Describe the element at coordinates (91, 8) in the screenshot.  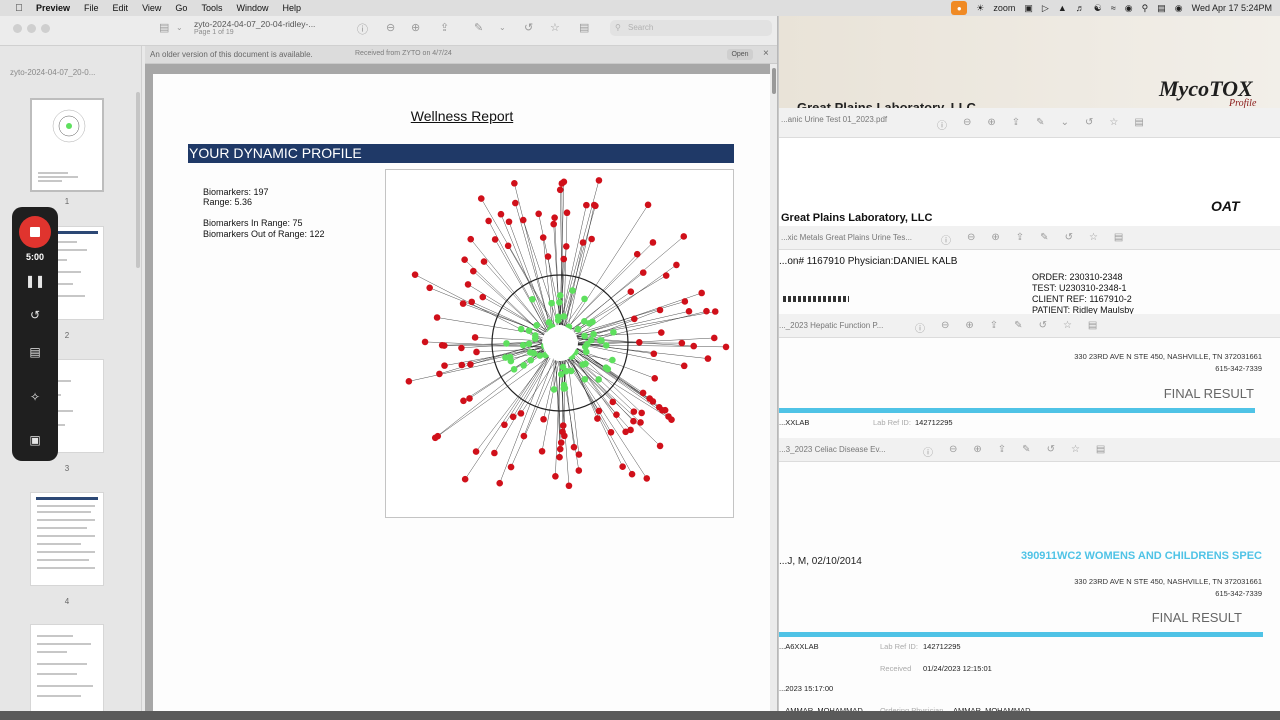
I see `menu-file: File` at that location.